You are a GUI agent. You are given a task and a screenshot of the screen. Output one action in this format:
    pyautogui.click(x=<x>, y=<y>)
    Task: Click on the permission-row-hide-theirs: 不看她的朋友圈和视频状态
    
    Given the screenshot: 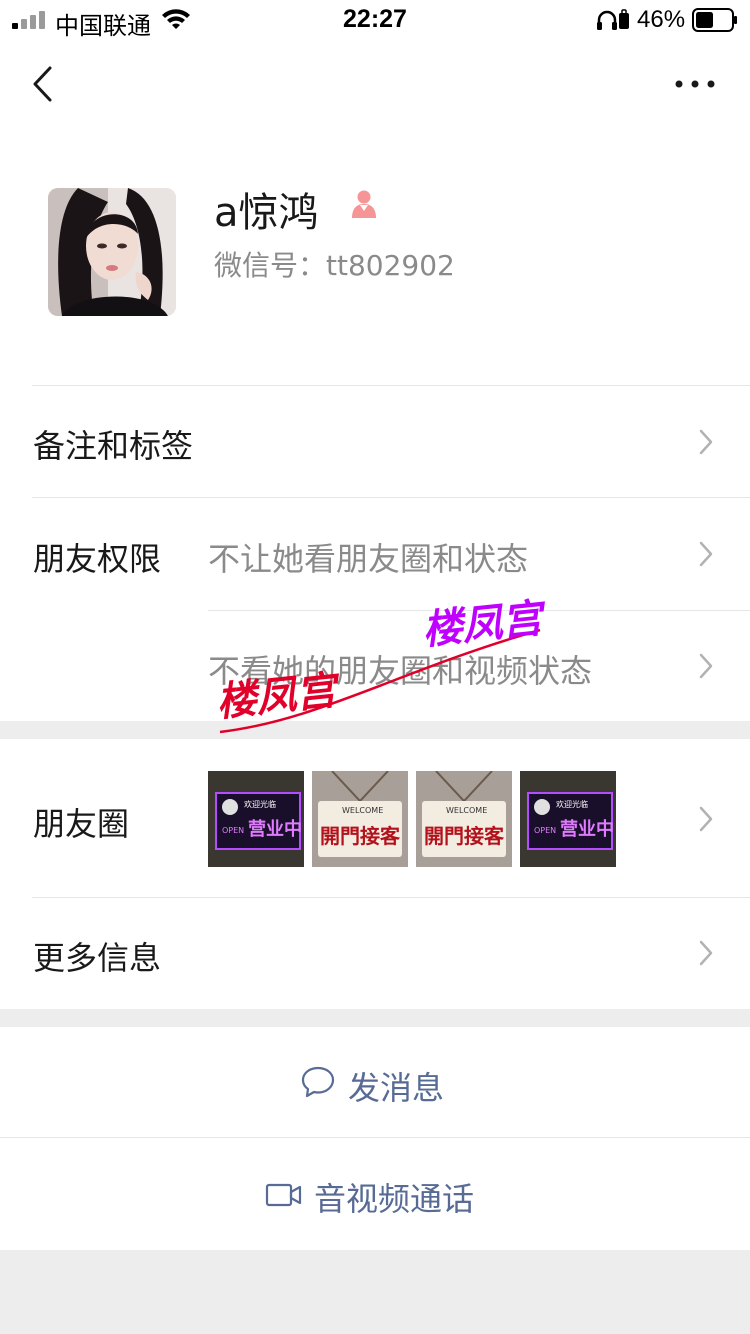 What is the action you would take?
    pyautogui.click(x=375, y=666)
    